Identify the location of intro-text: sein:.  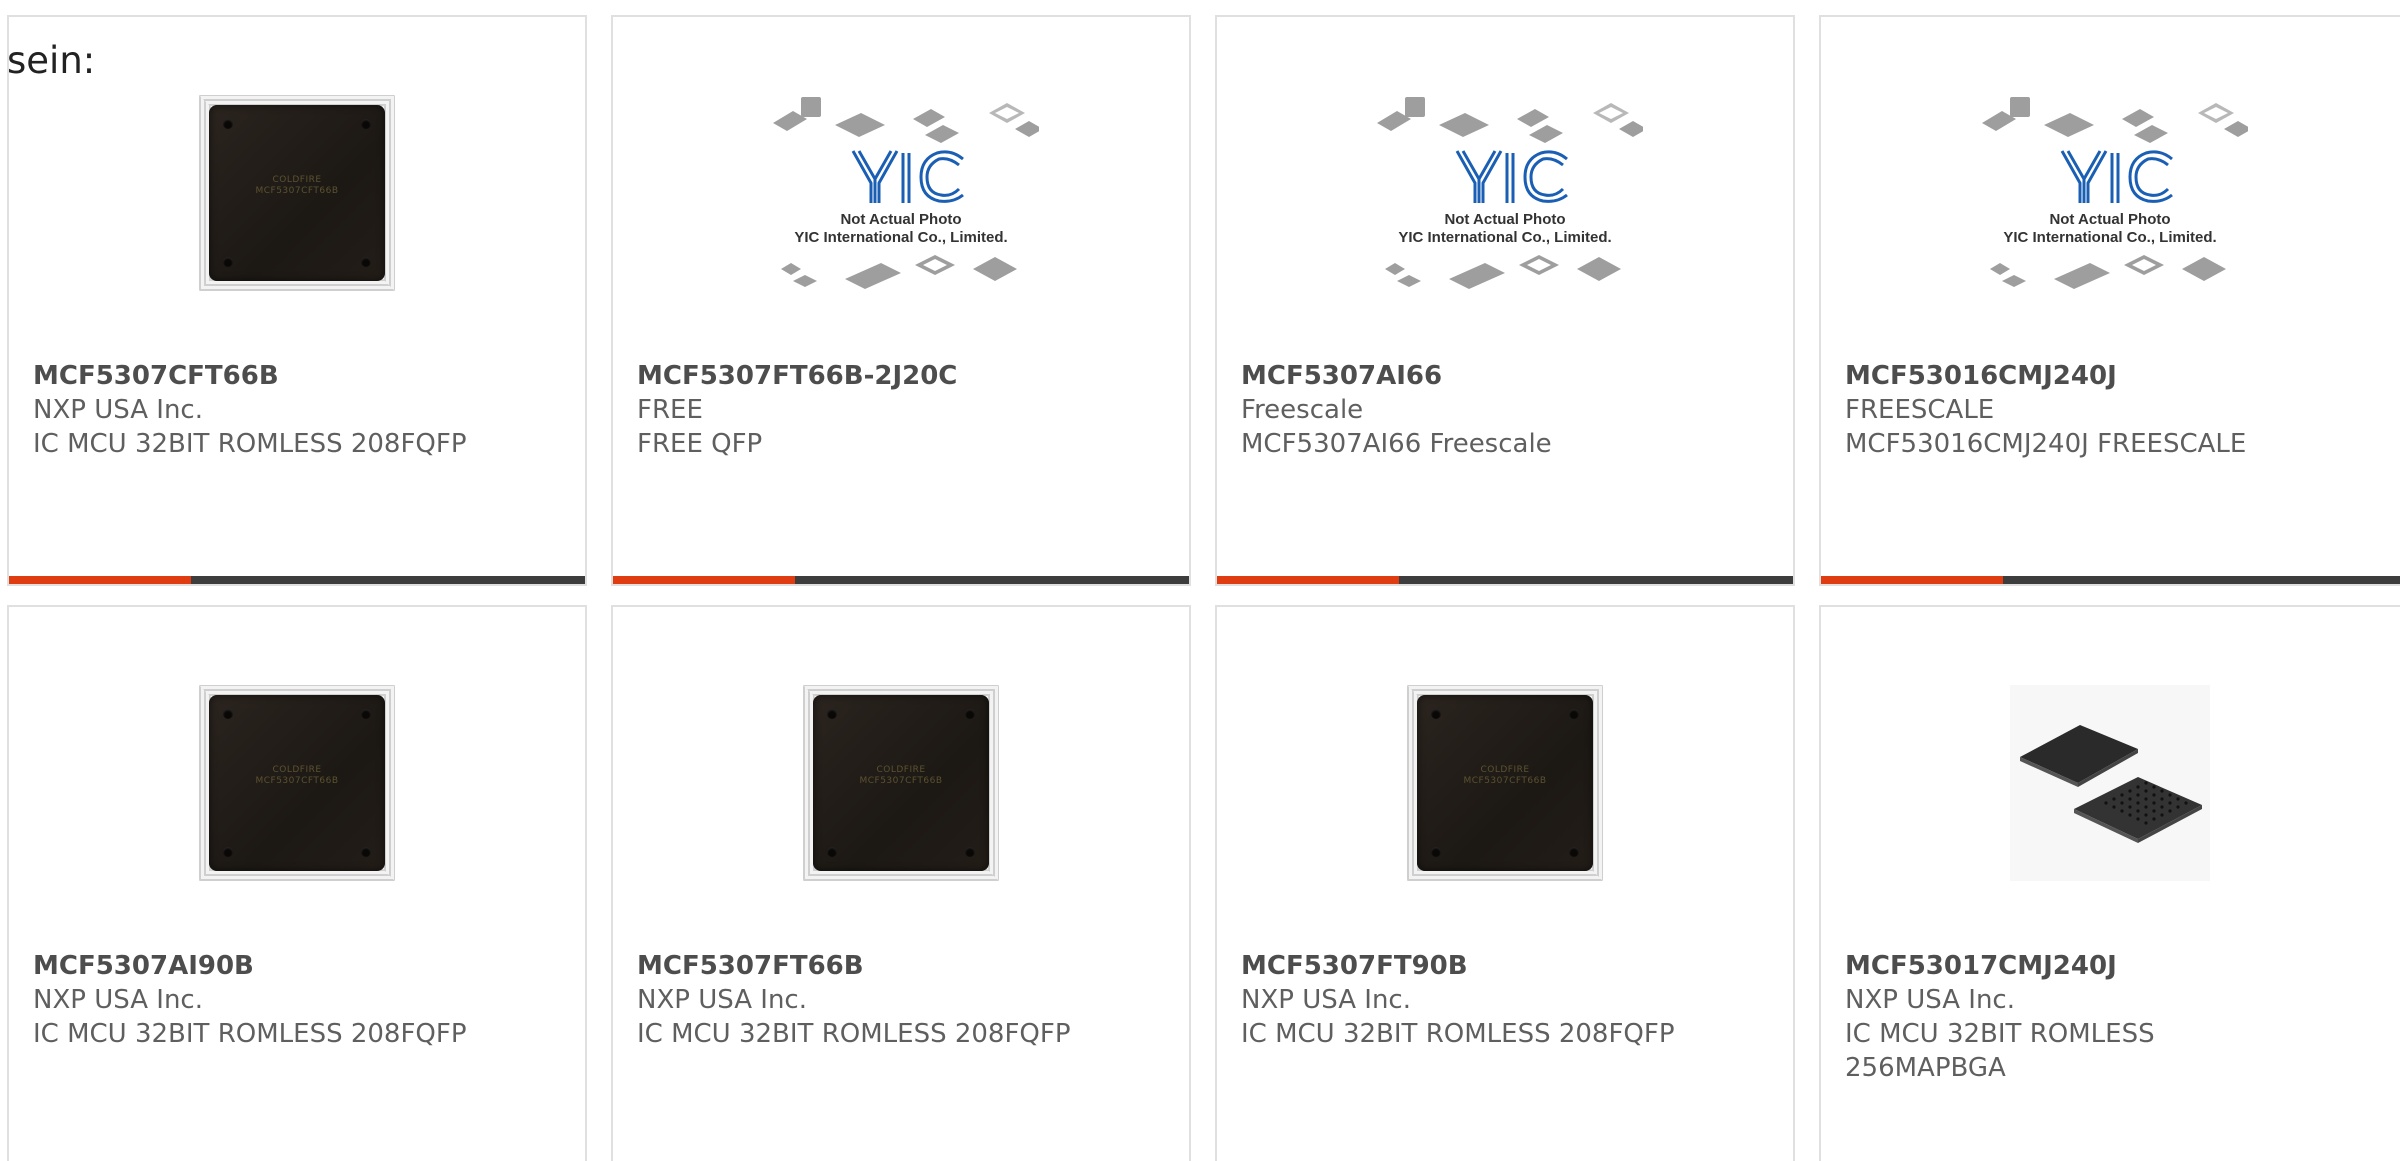
(51, 60).